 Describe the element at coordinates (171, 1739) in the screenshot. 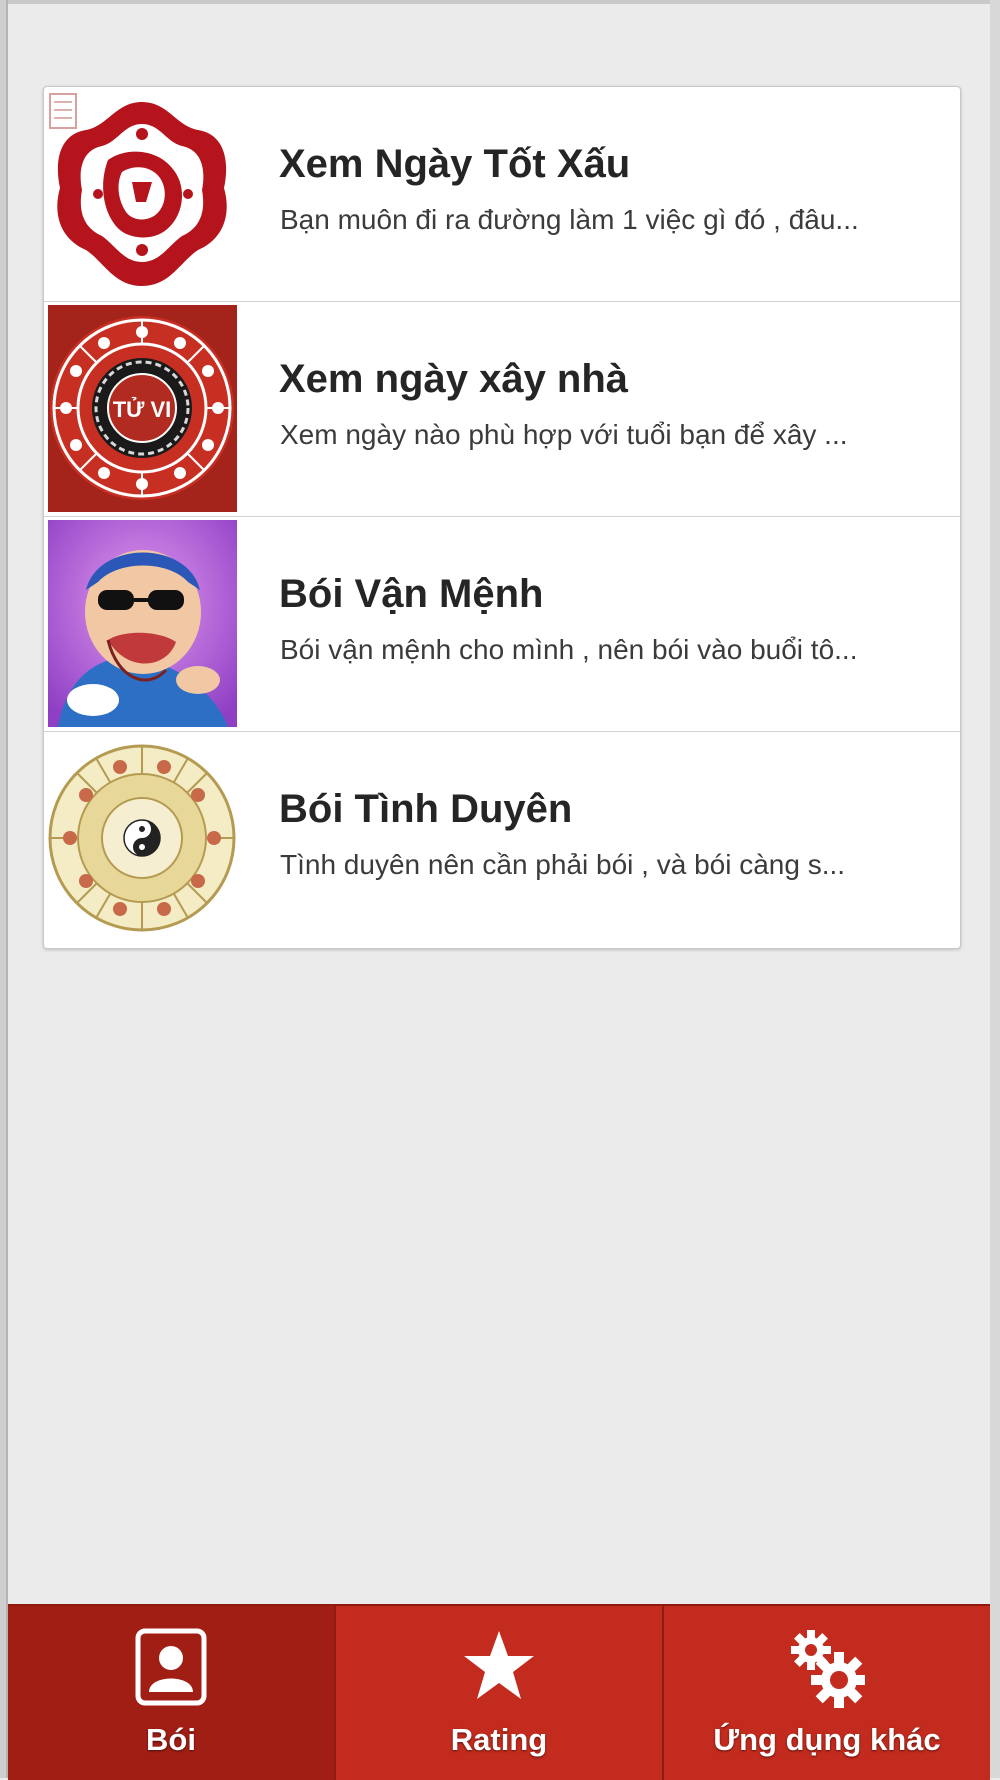

I see `tab-label: Bói` at that location.